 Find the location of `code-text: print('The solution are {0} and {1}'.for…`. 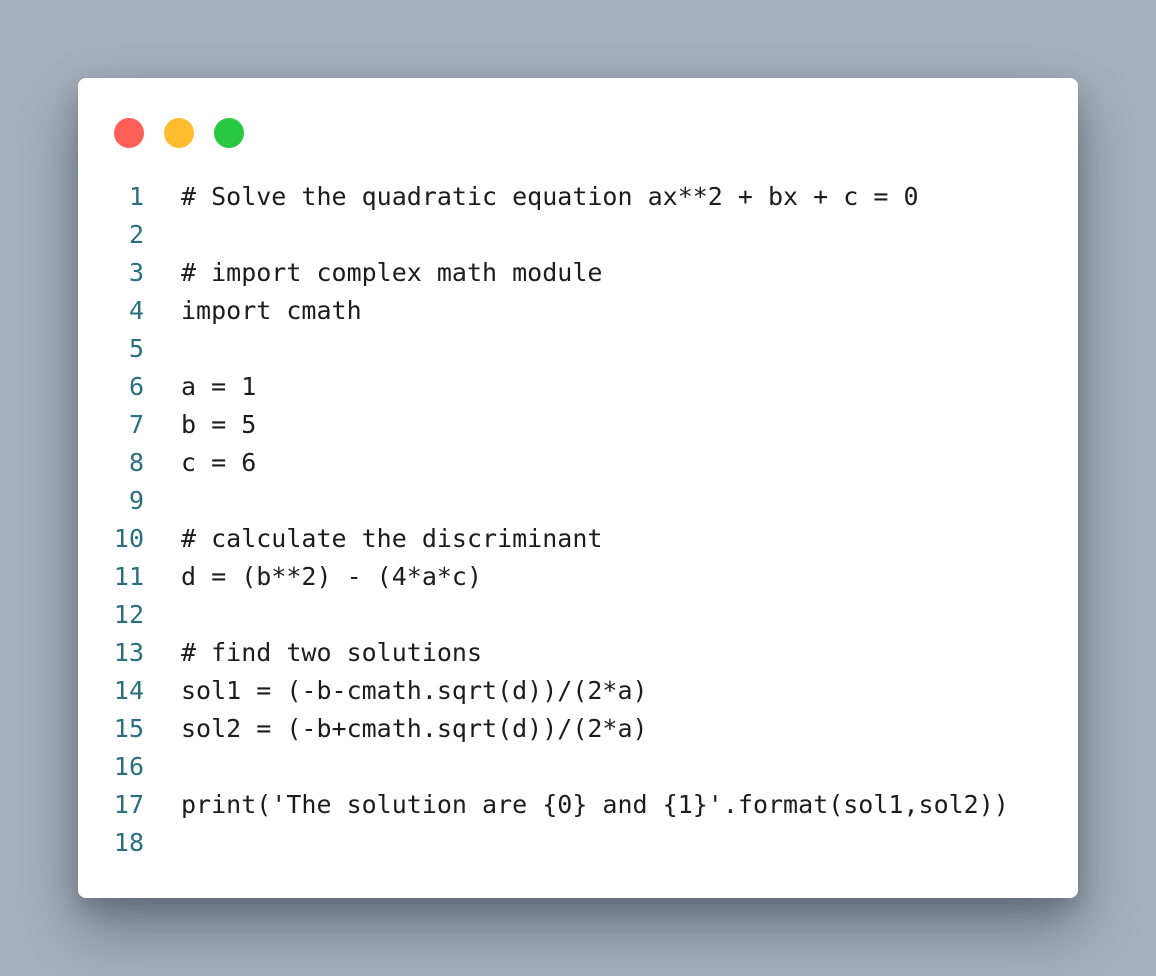

code-text: print('The solution are {0} and {1}'.for… is located at coordinates (595, 804).